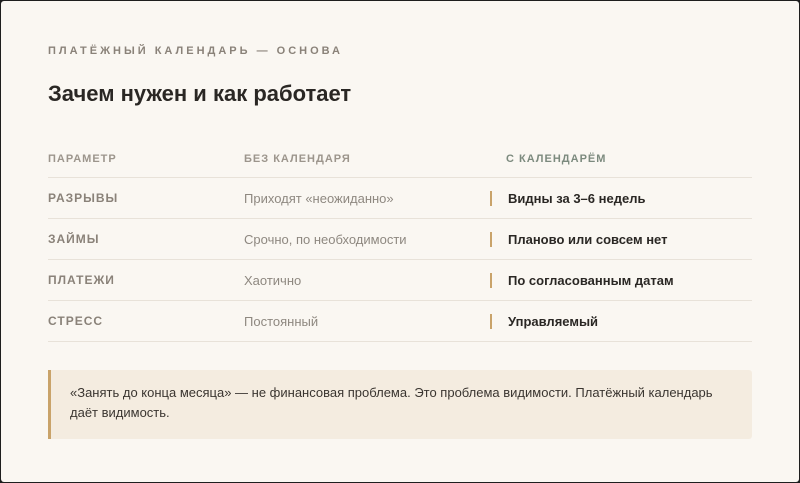 This screenshot has width=800, height=483. I want to click on page-title: Зачем нужен и как работает, so click(200, 93).